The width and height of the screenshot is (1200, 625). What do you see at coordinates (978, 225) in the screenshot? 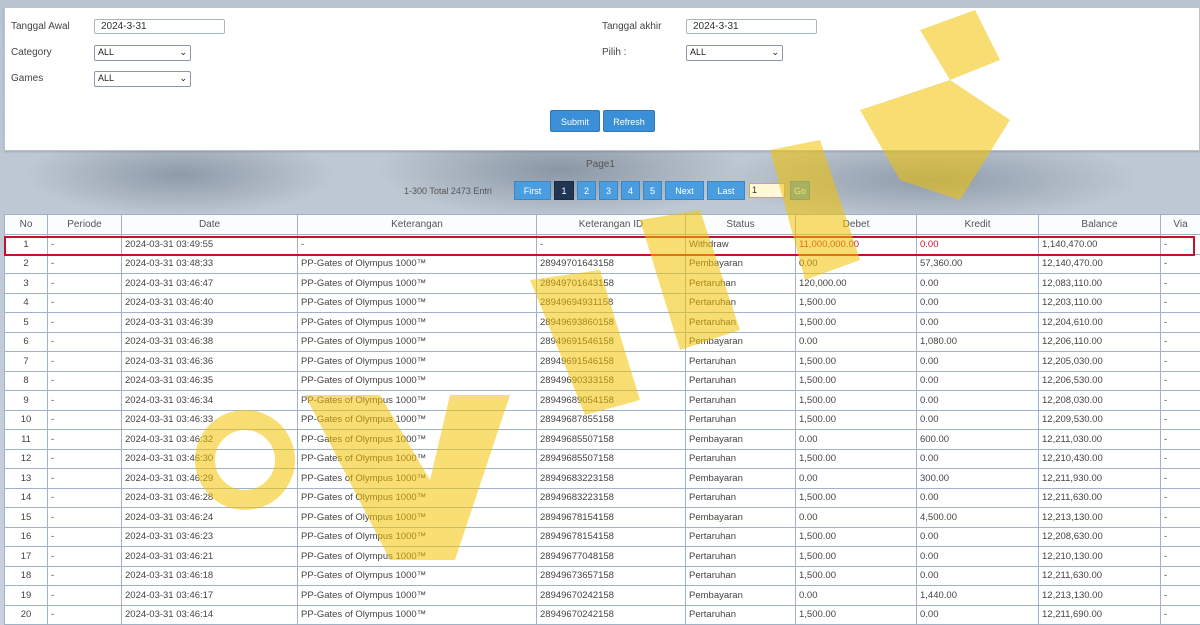
I see `col-header-kredit: Kredit` at bounding box center [978, 225].